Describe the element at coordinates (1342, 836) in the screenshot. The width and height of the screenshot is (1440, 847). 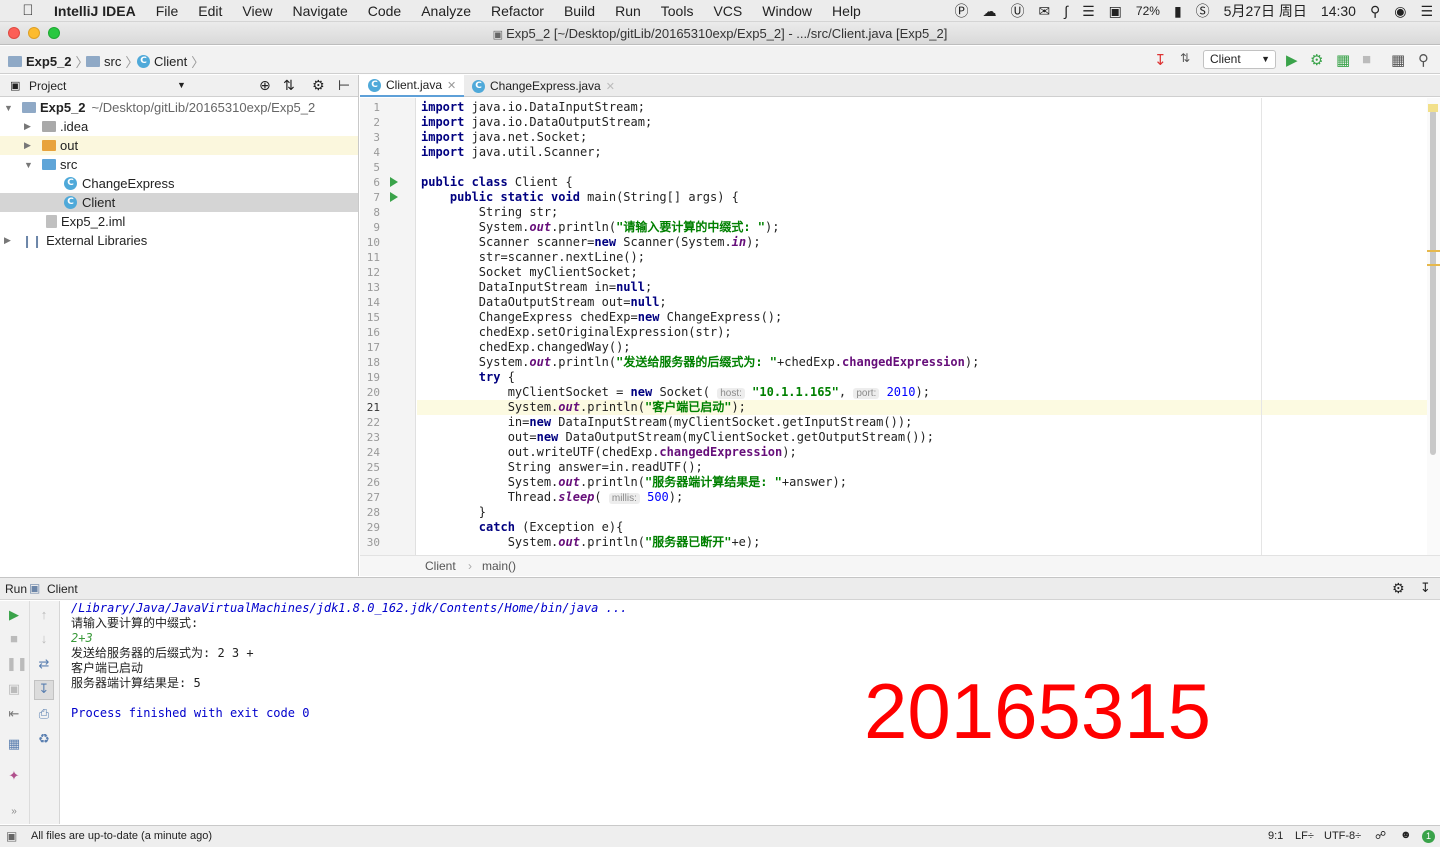
I see `file-encoding: UTF-8÷` at that location.